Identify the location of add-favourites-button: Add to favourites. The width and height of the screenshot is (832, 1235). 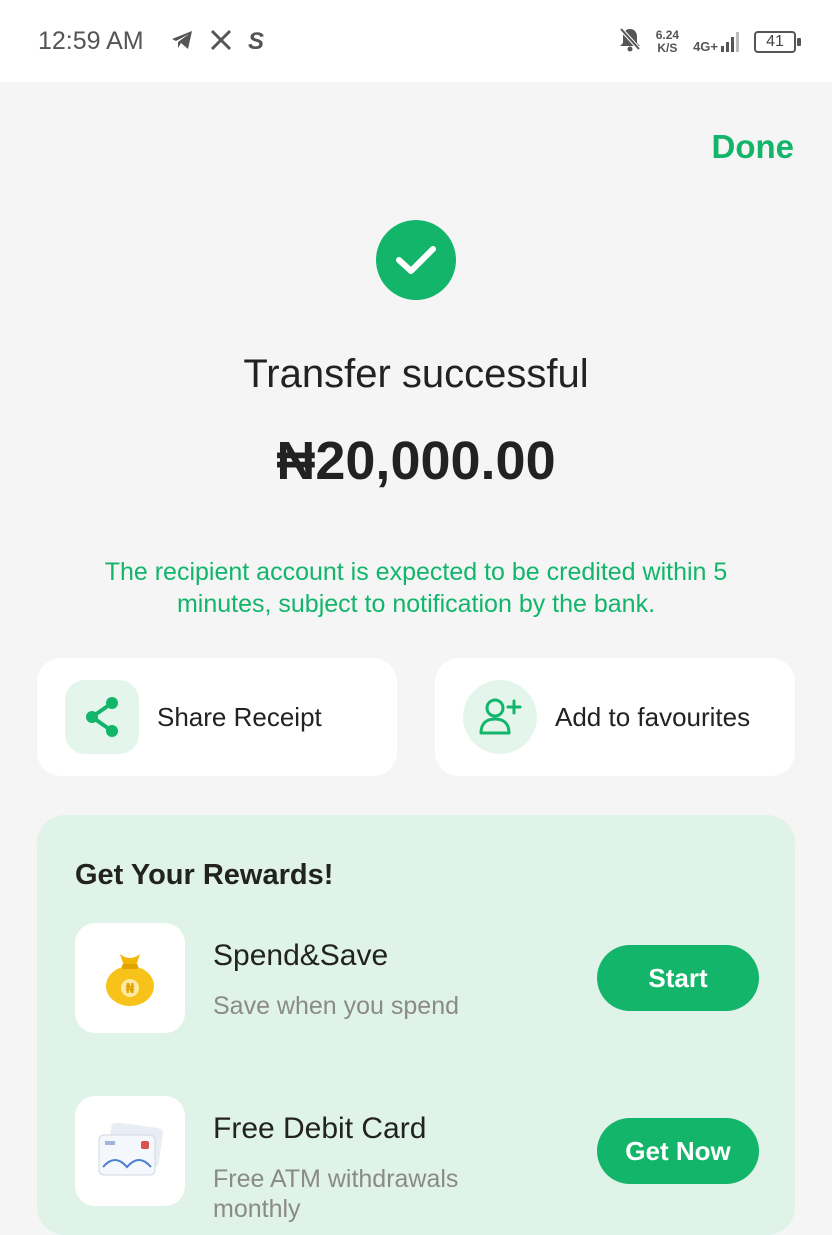
(615, 717).